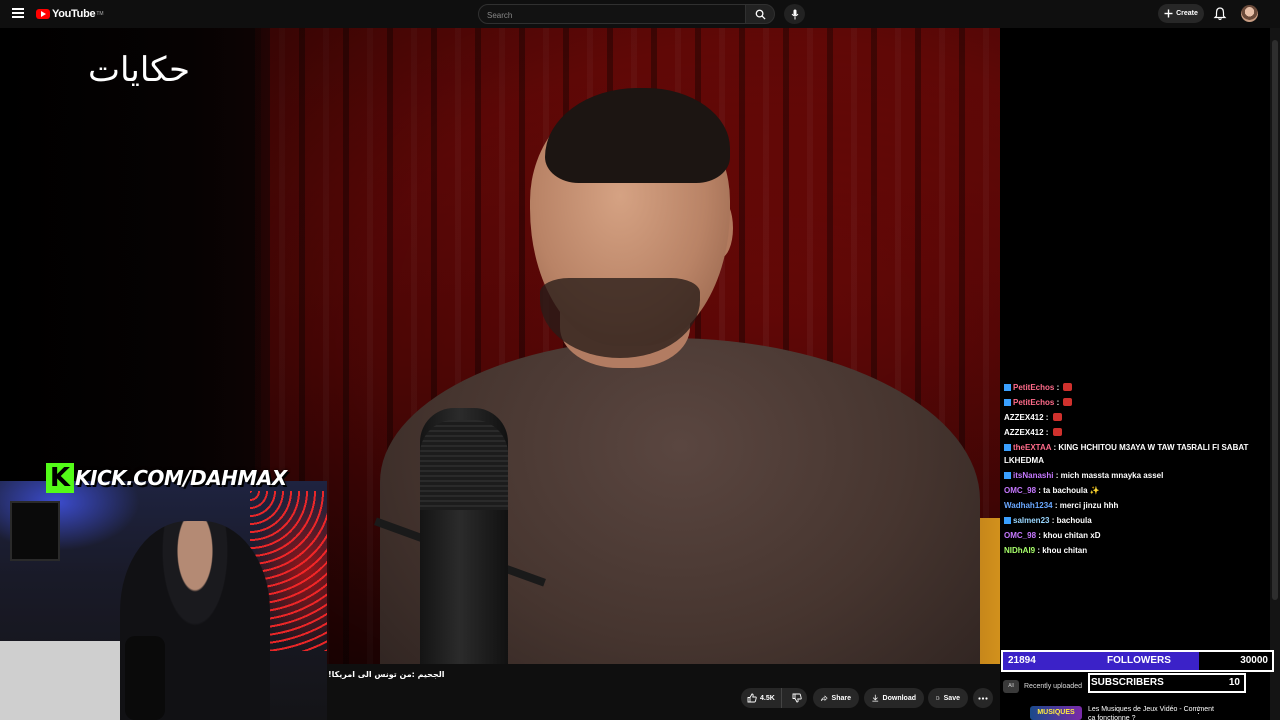 This screenshot has height=720, width=1280. I want to click on save-button: Save, so click(948, 698).